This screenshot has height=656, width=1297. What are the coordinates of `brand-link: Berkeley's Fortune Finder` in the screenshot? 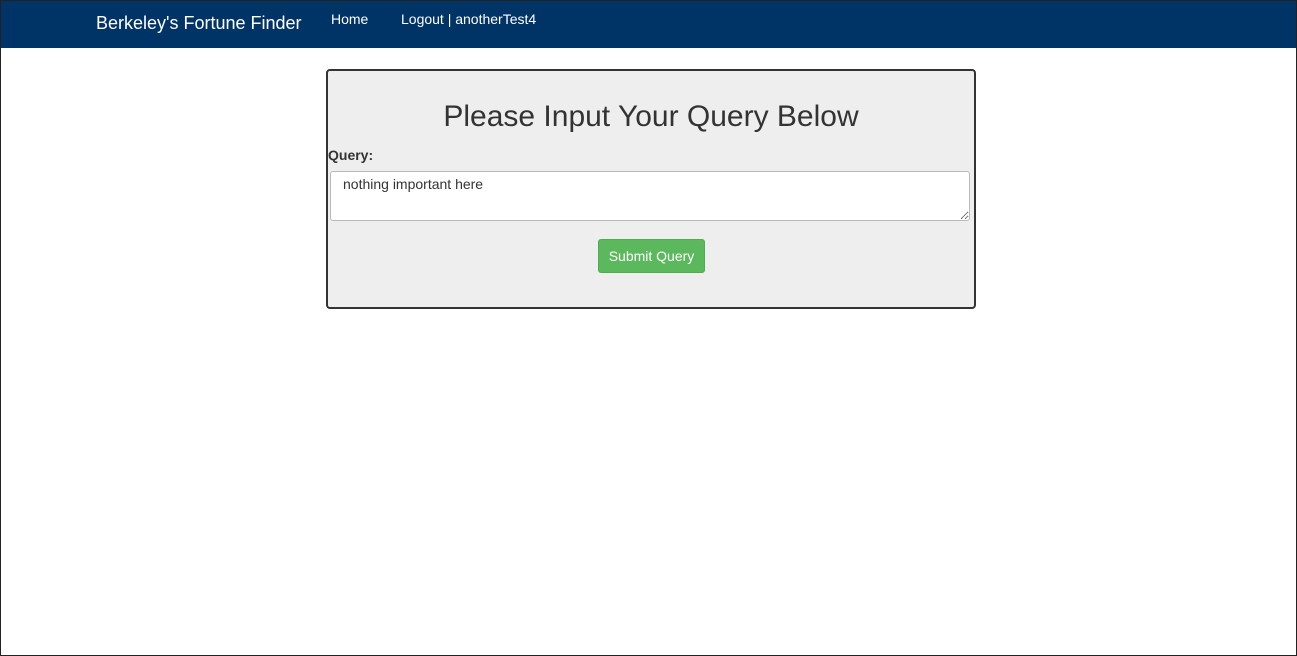 It's located at (199, 23).